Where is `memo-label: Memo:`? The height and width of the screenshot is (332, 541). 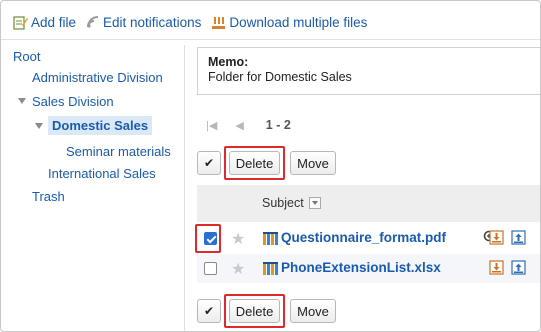
memo-label: Memo: is located at coordinates (228, 62).